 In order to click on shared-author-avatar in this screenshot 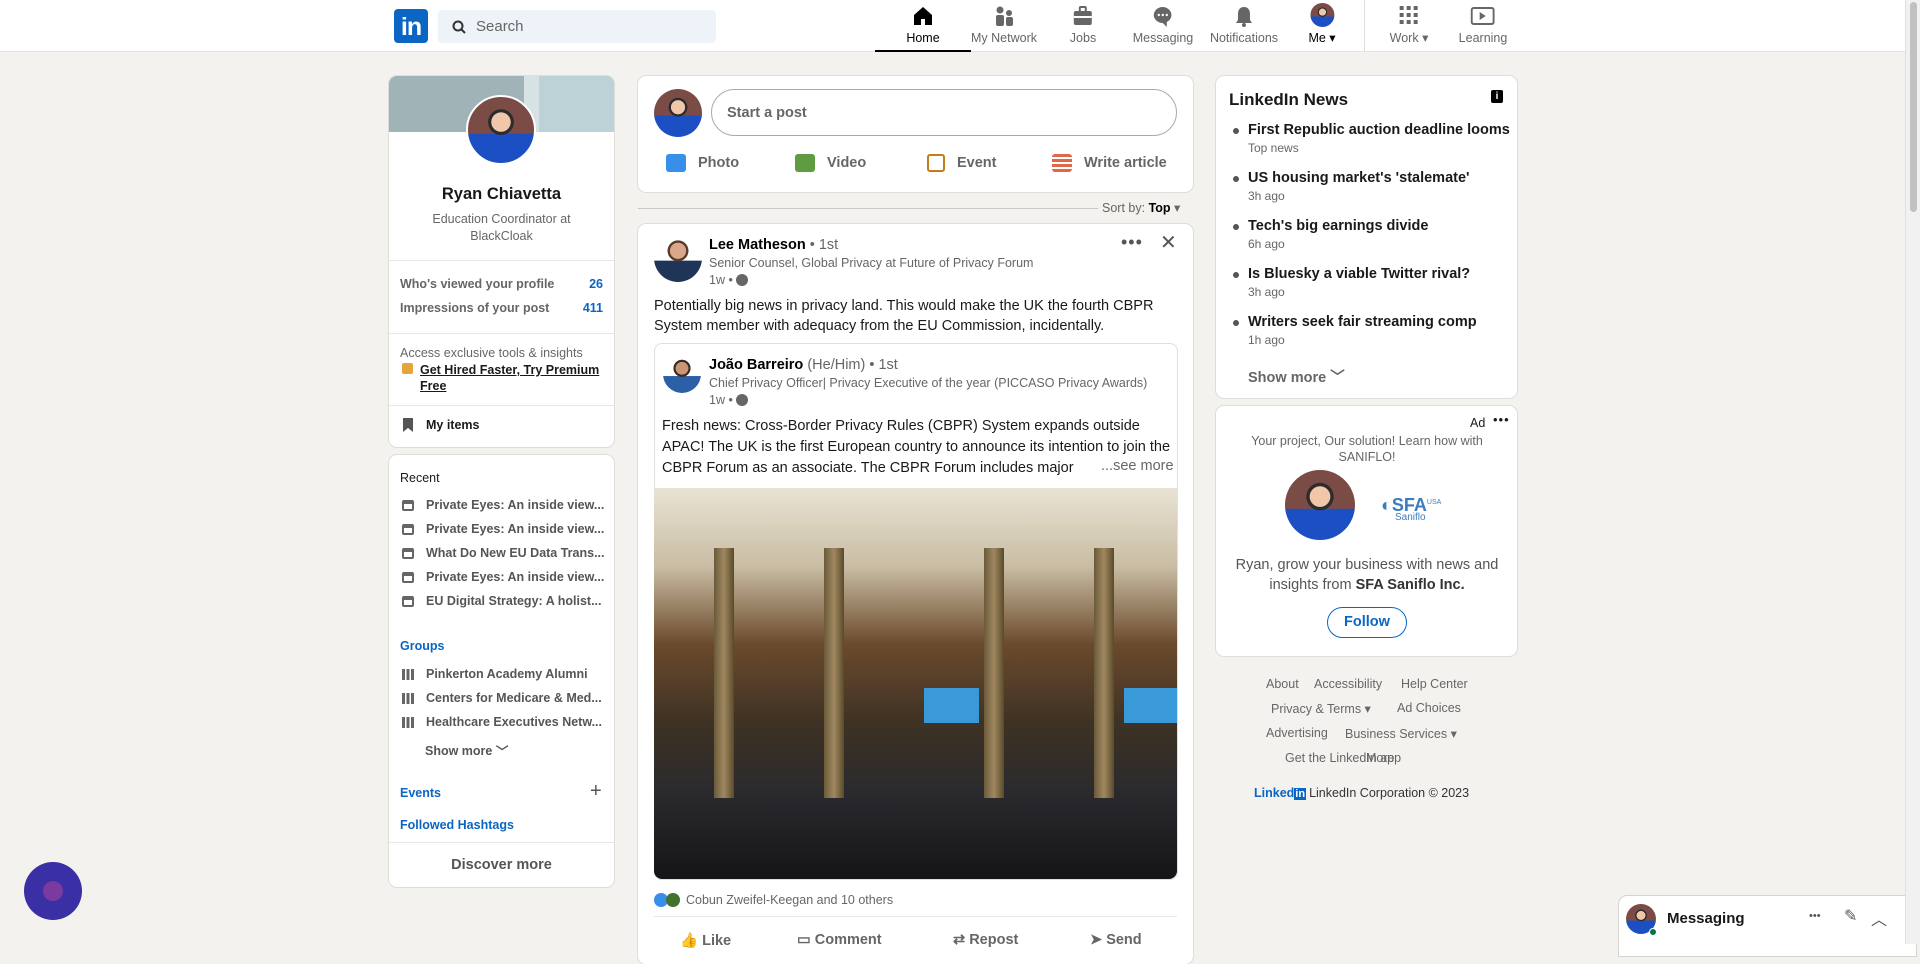, I will do `click(682, 374)`.